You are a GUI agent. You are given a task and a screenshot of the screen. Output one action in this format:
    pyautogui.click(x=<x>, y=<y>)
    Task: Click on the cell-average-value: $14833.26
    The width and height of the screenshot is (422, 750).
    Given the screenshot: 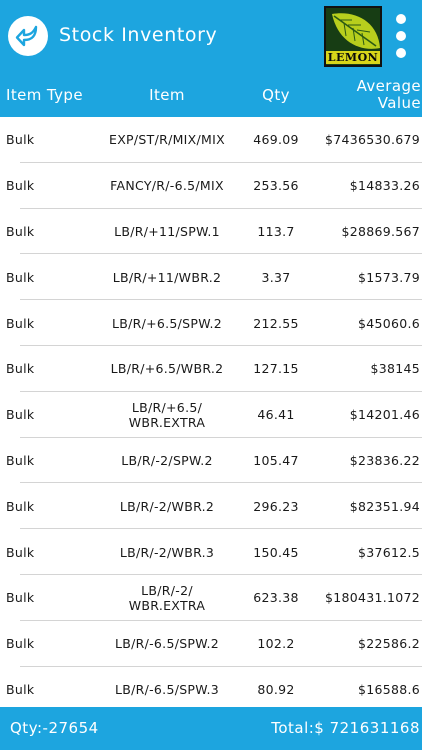 What is the action you would take?
    pyautogui.click(x=384, y=186)
    